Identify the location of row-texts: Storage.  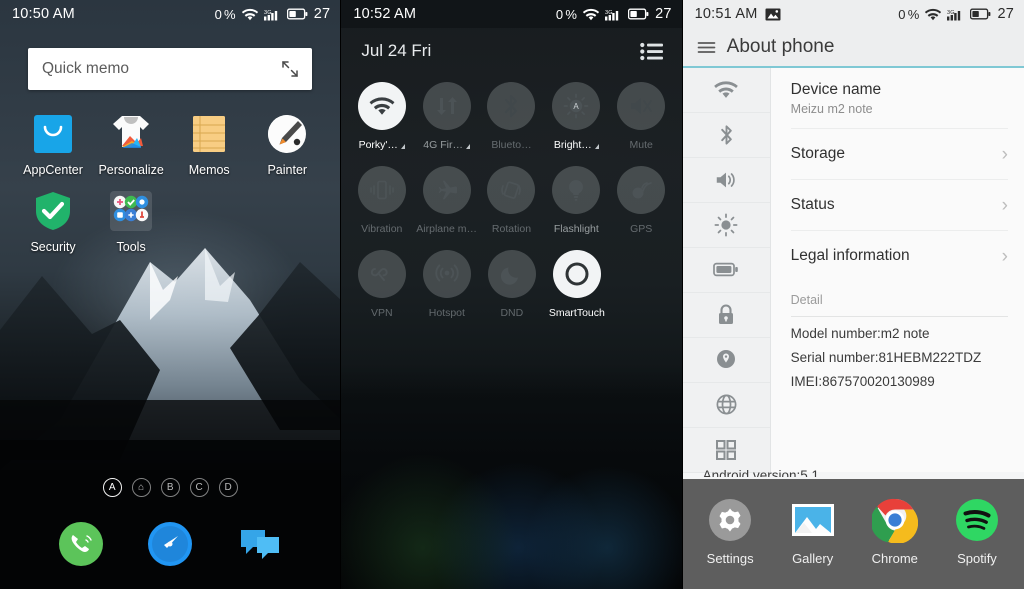
(818, 154).